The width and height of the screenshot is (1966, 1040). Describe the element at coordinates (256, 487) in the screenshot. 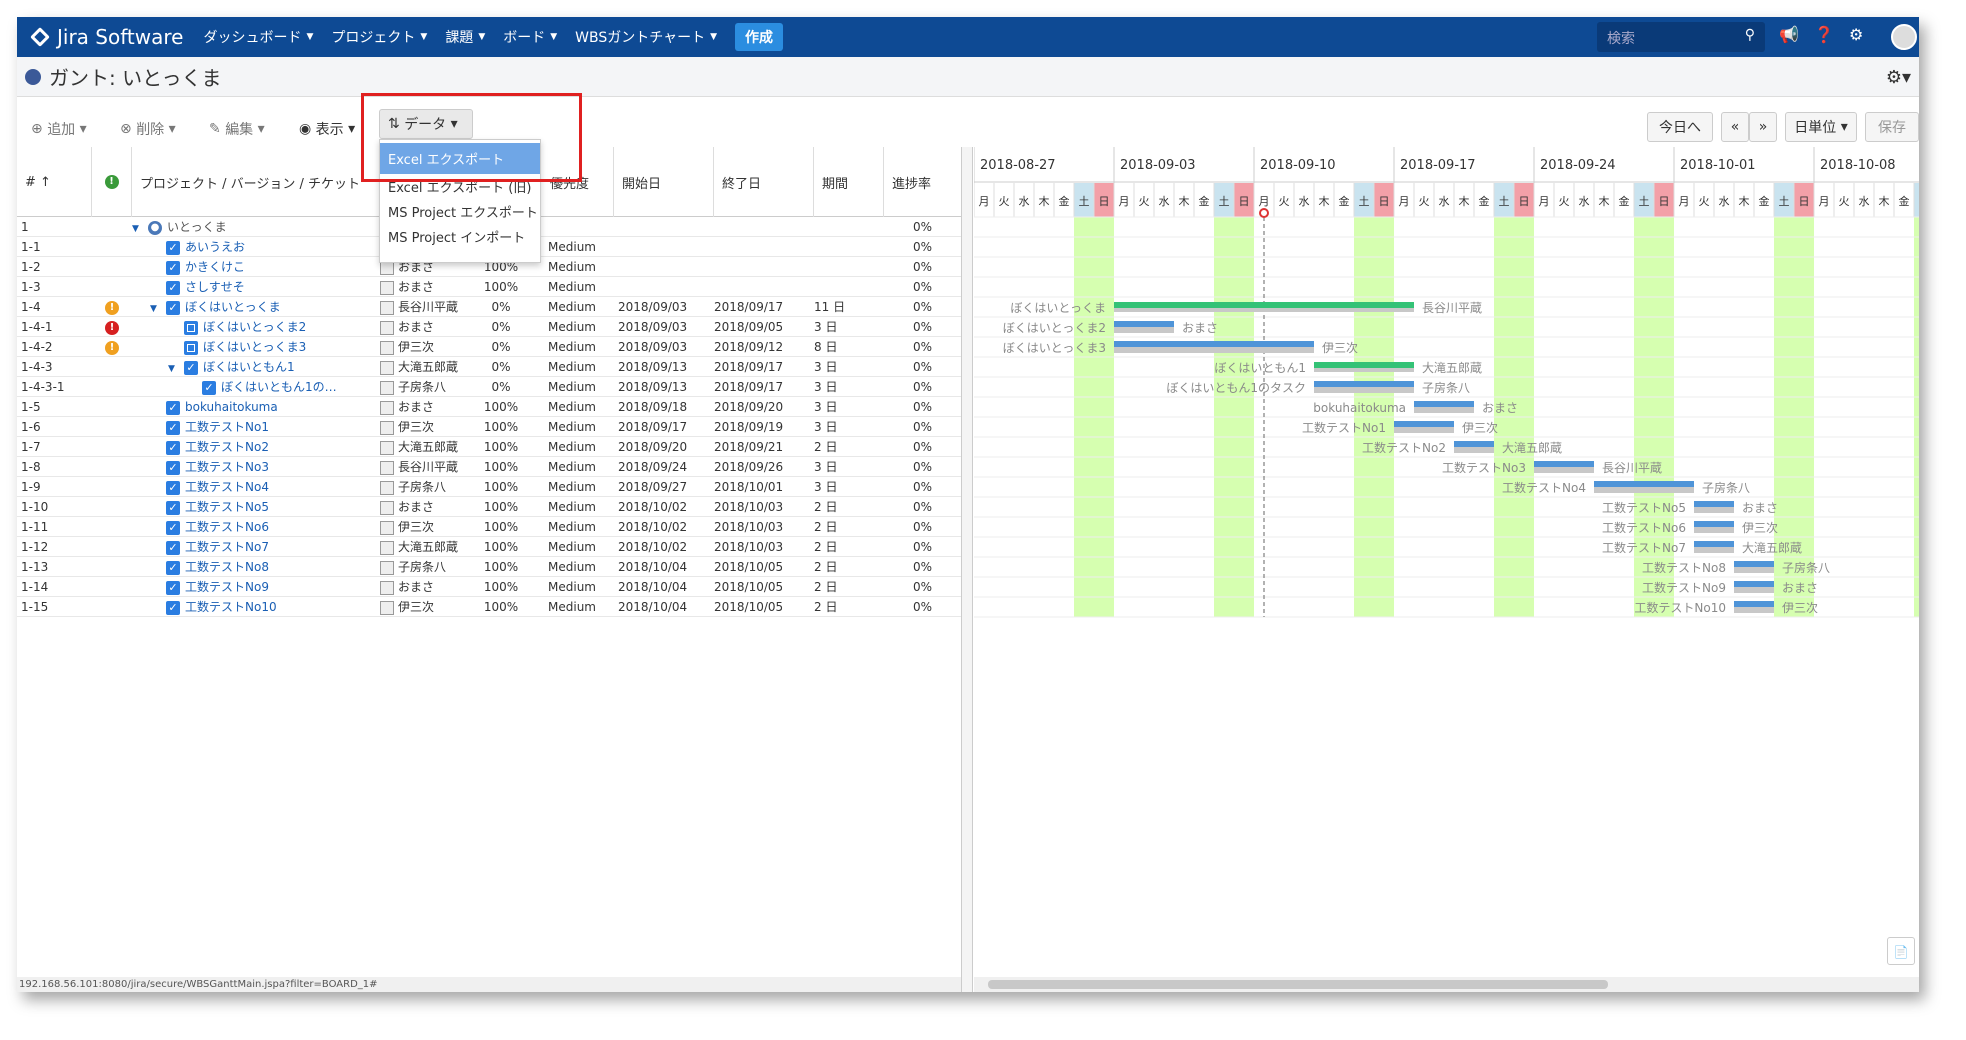

I see `row-name: ✓ 工数テストNo4` at that location.